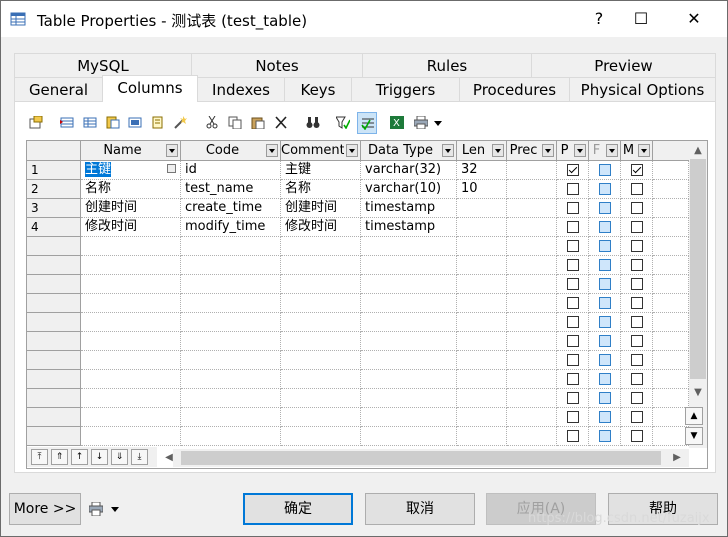  Describe the element at coordinates (605, 151) in the screenshot. I see `header-f: F` at that location.